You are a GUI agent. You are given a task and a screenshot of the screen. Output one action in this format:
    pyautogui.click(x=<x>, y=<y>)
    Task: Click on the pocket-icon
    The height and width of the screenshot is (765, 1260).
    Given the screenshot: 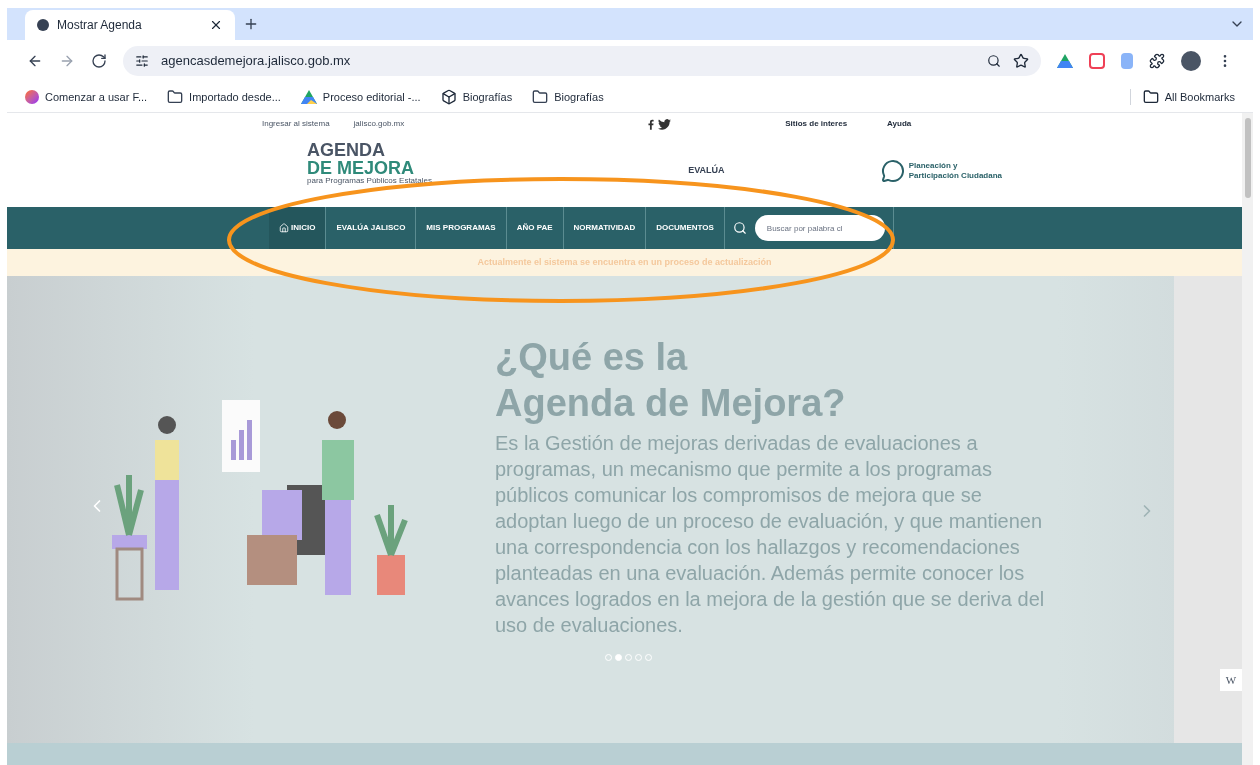 What is the action you would take?
    pyautogui.click(x=1097, y=61)
    